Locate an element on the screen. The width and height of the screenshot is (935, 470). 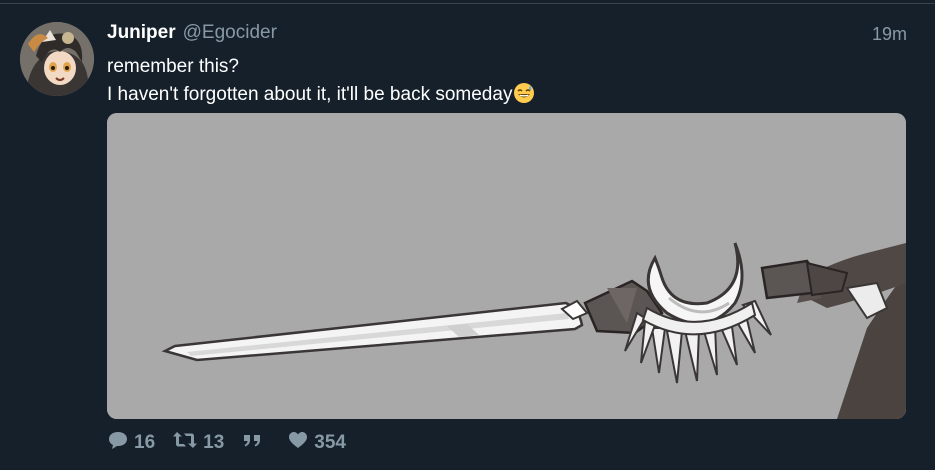
like-count: 354 is located at coordinates (330, 442).